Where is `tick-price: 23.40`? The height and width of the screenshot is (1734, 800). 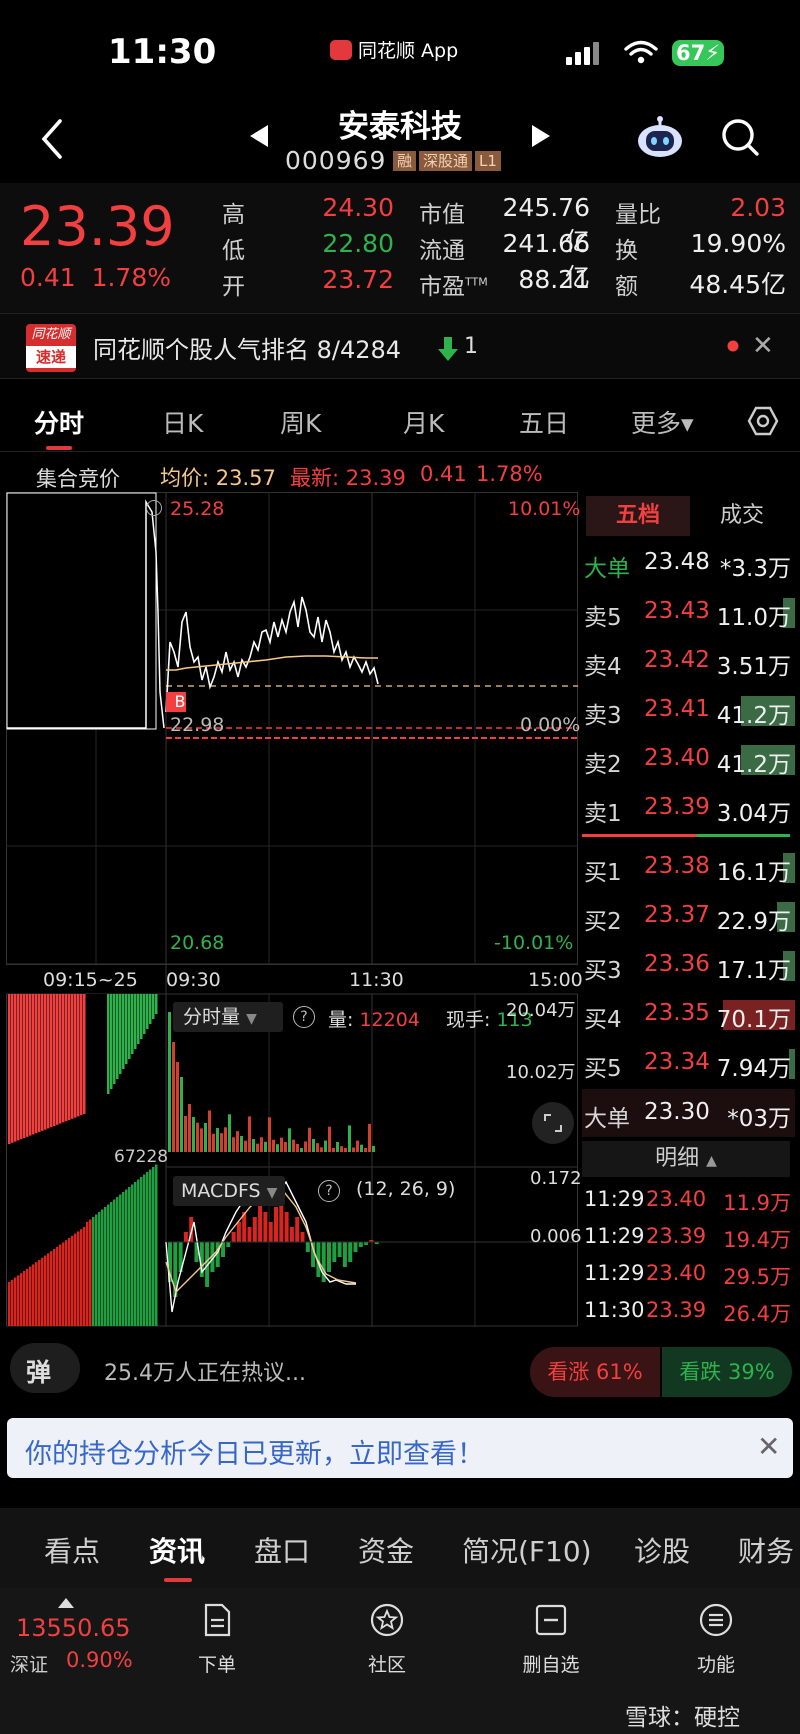
tick-price: 23.40 is located at coordinates (676, 1199).